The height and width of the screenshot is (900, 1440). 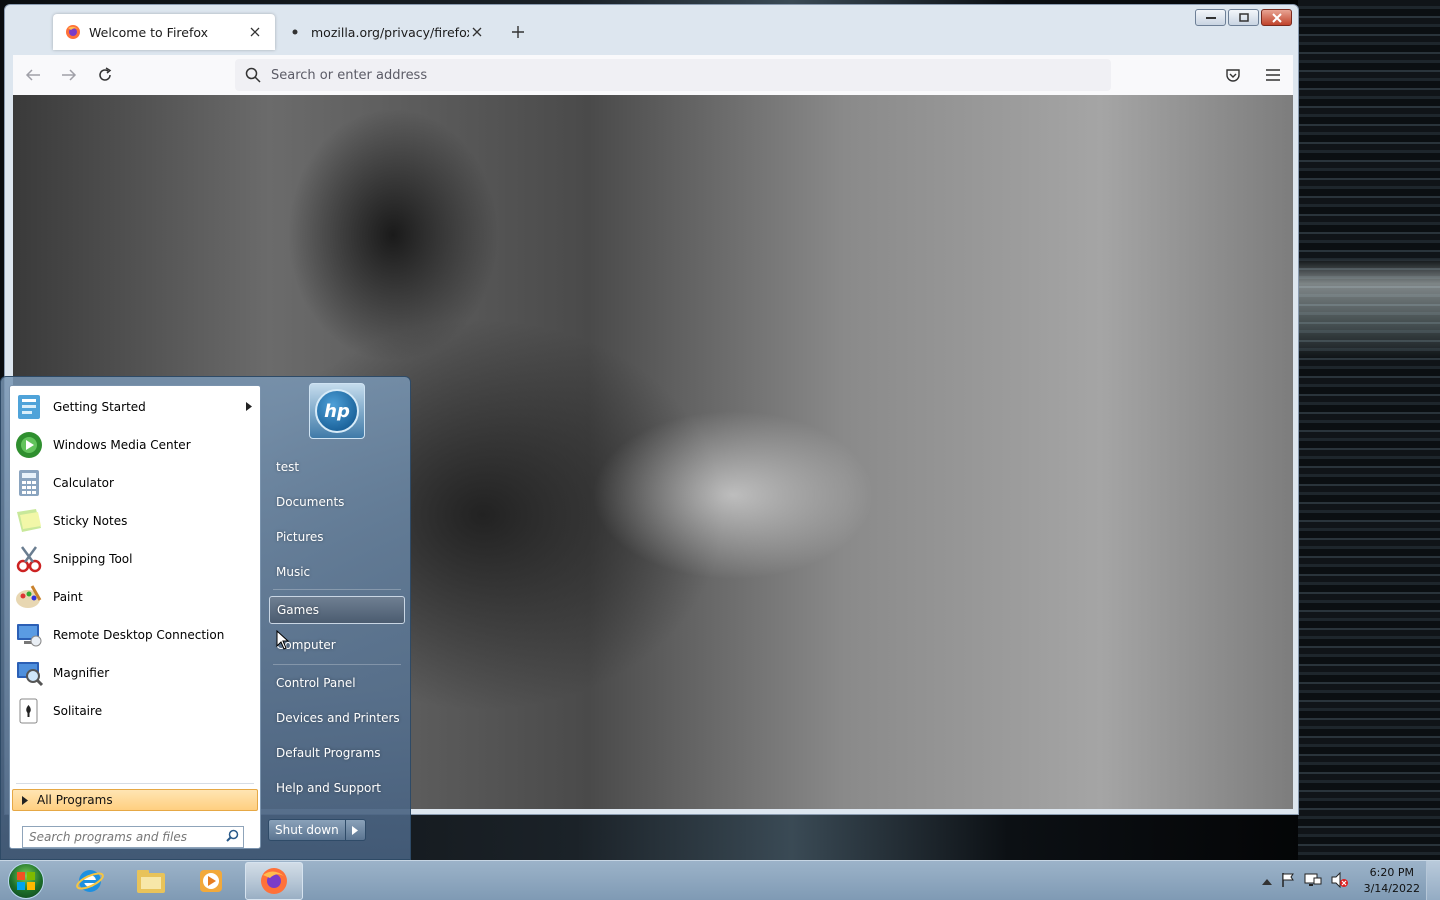 I want to click on tab-privacy: mozilla.org/privacy/firefox/, so click(x=386, y=32).